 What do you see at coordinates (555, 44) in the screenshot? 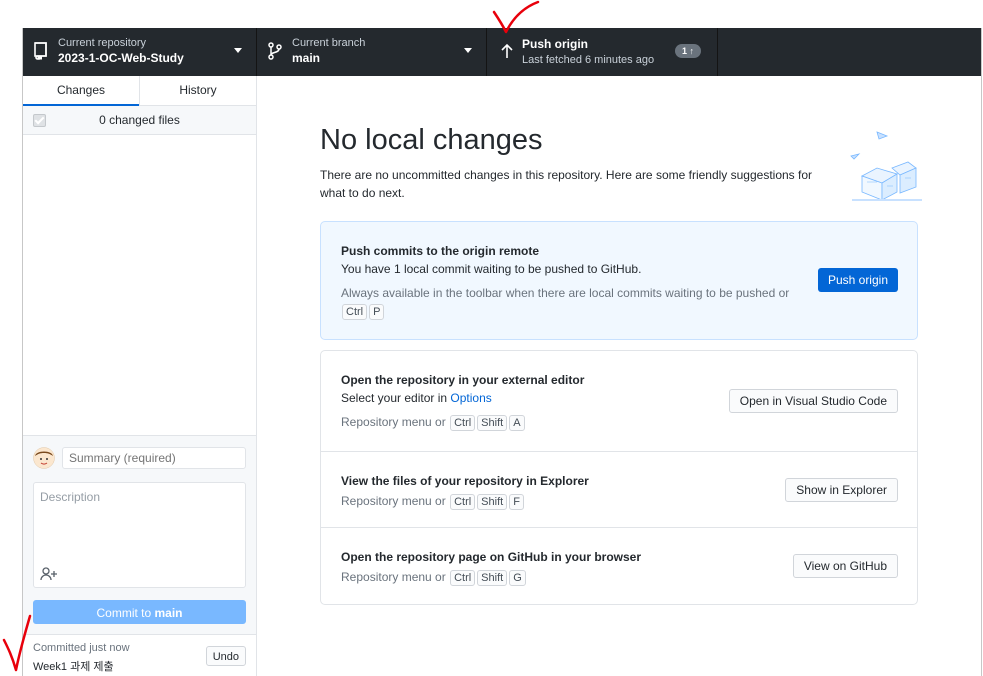
I see `push-origin-label: Push origin` at bounding box center [555, 44].